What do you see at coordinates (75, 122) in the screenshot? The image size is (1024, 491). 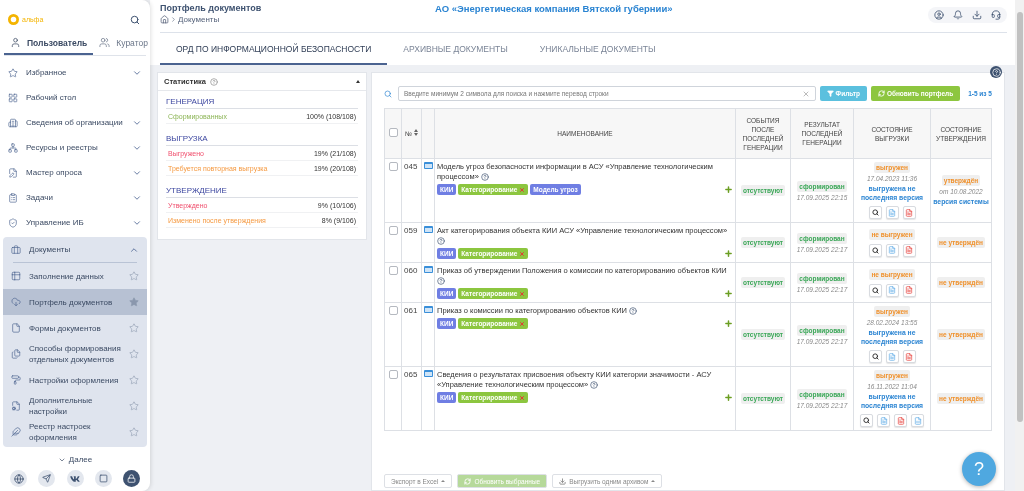 I see `nav-item: Сведения об организации` at bounding box center [75, 122].